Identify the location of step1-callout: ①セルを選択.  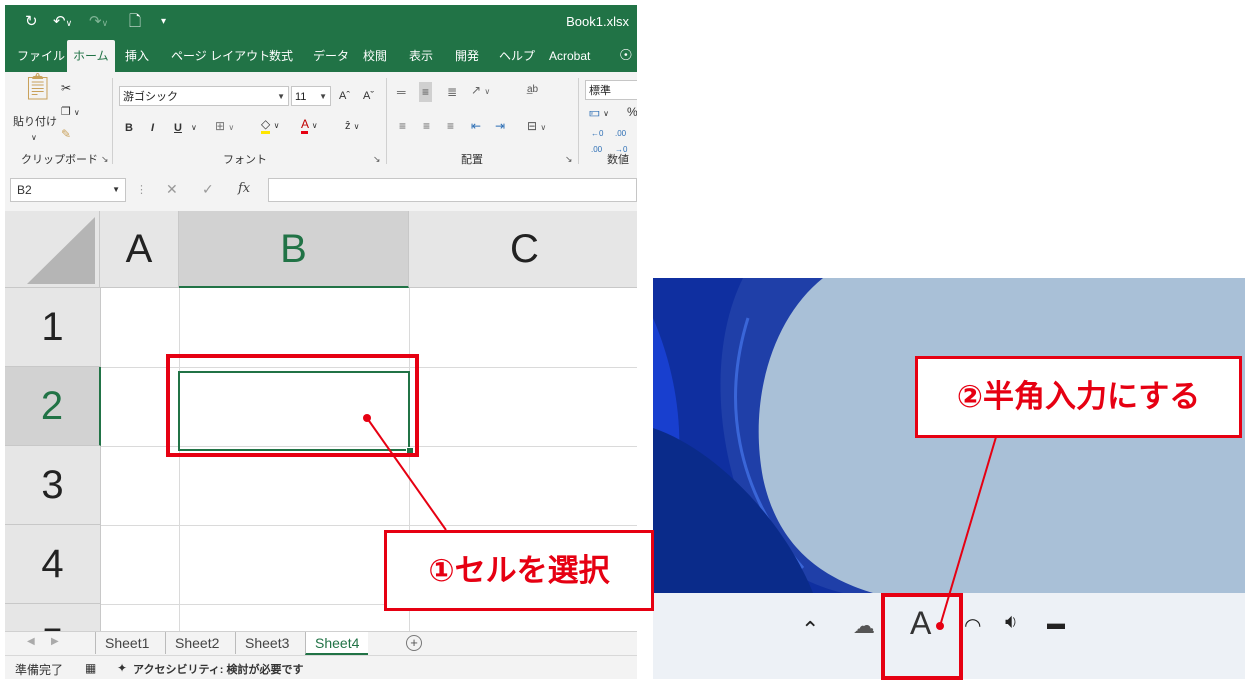
(519, 570).